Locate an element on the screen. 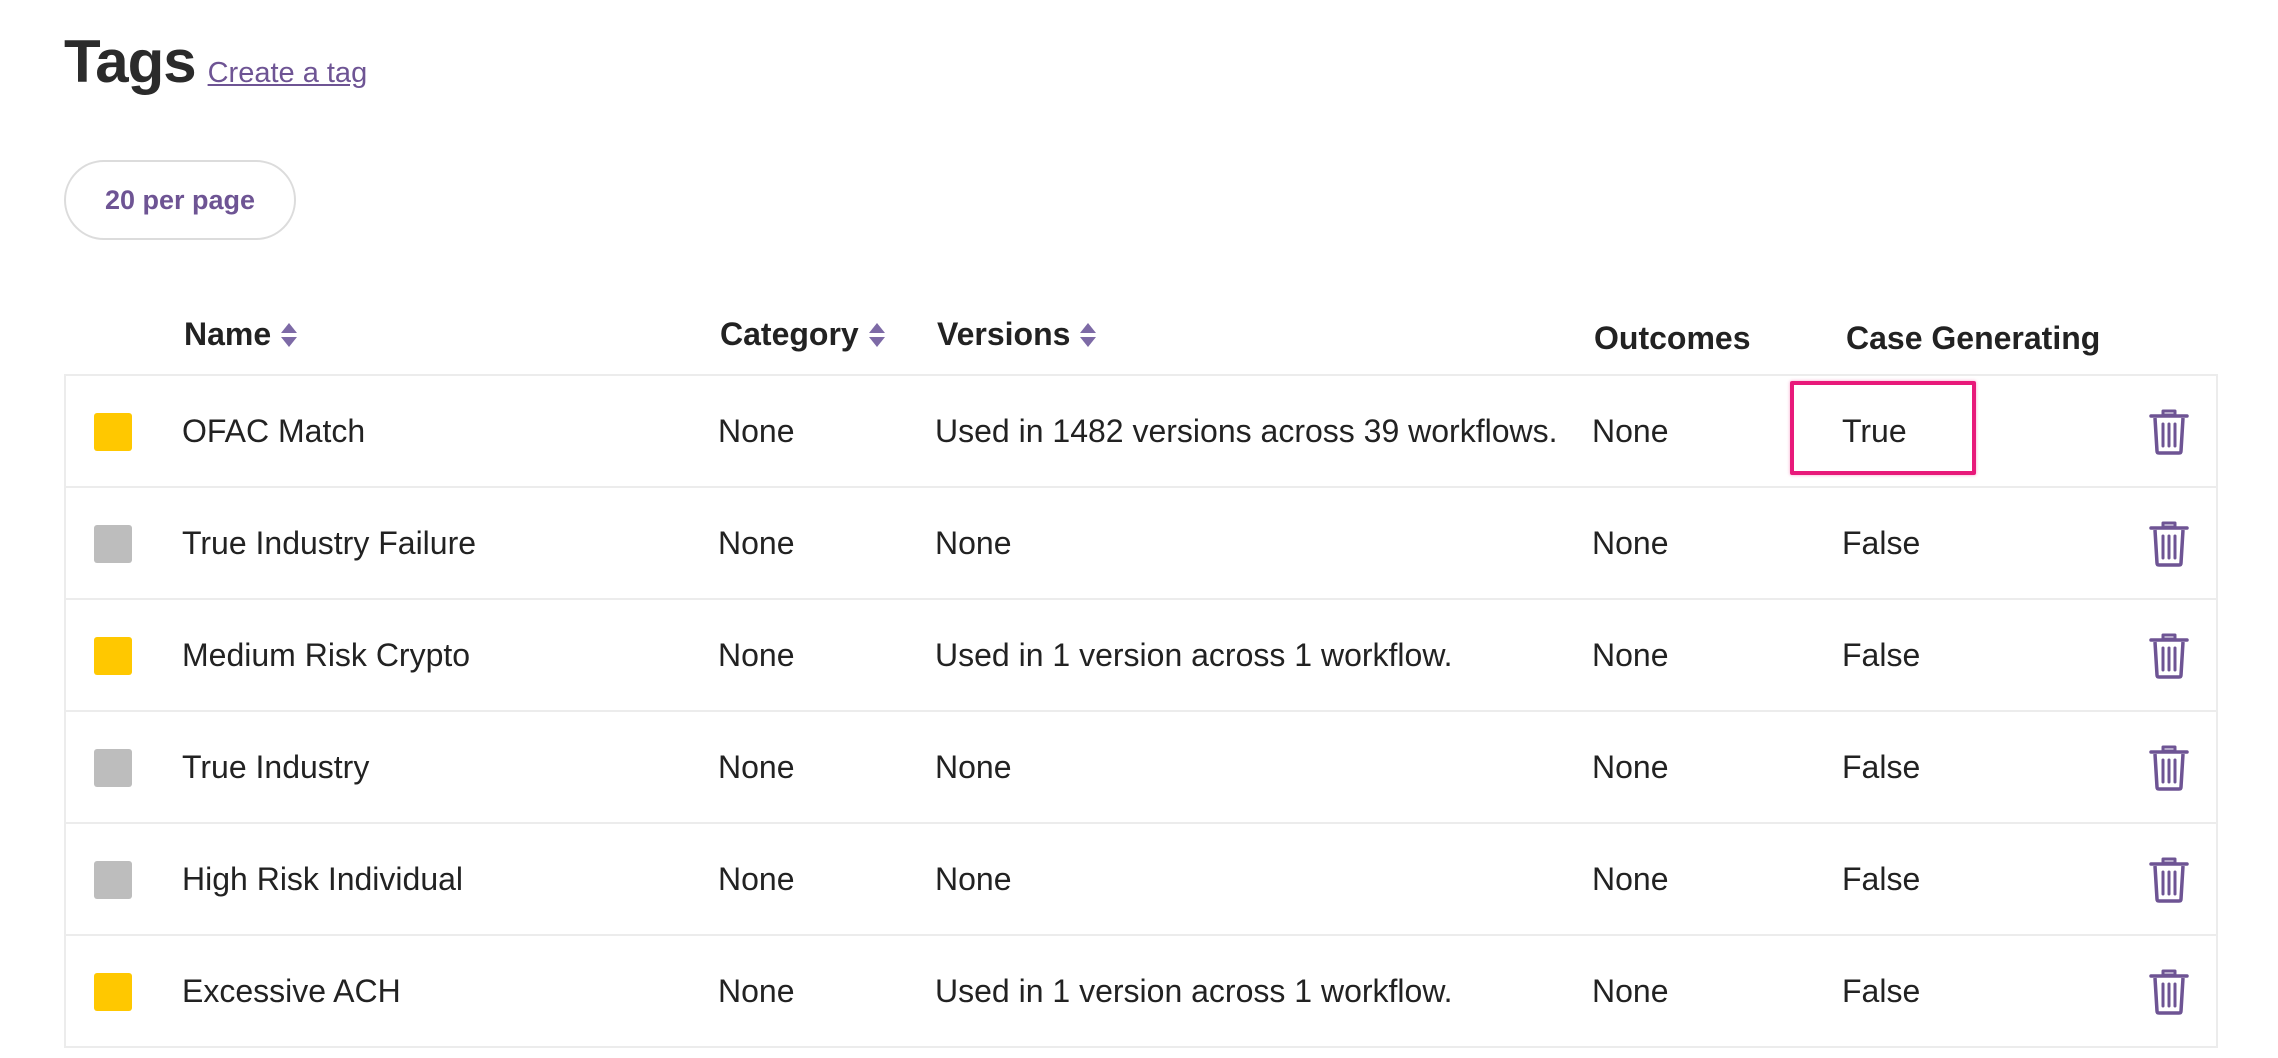  page-header: Tags Create a tag is located at coordinates (215, 62).